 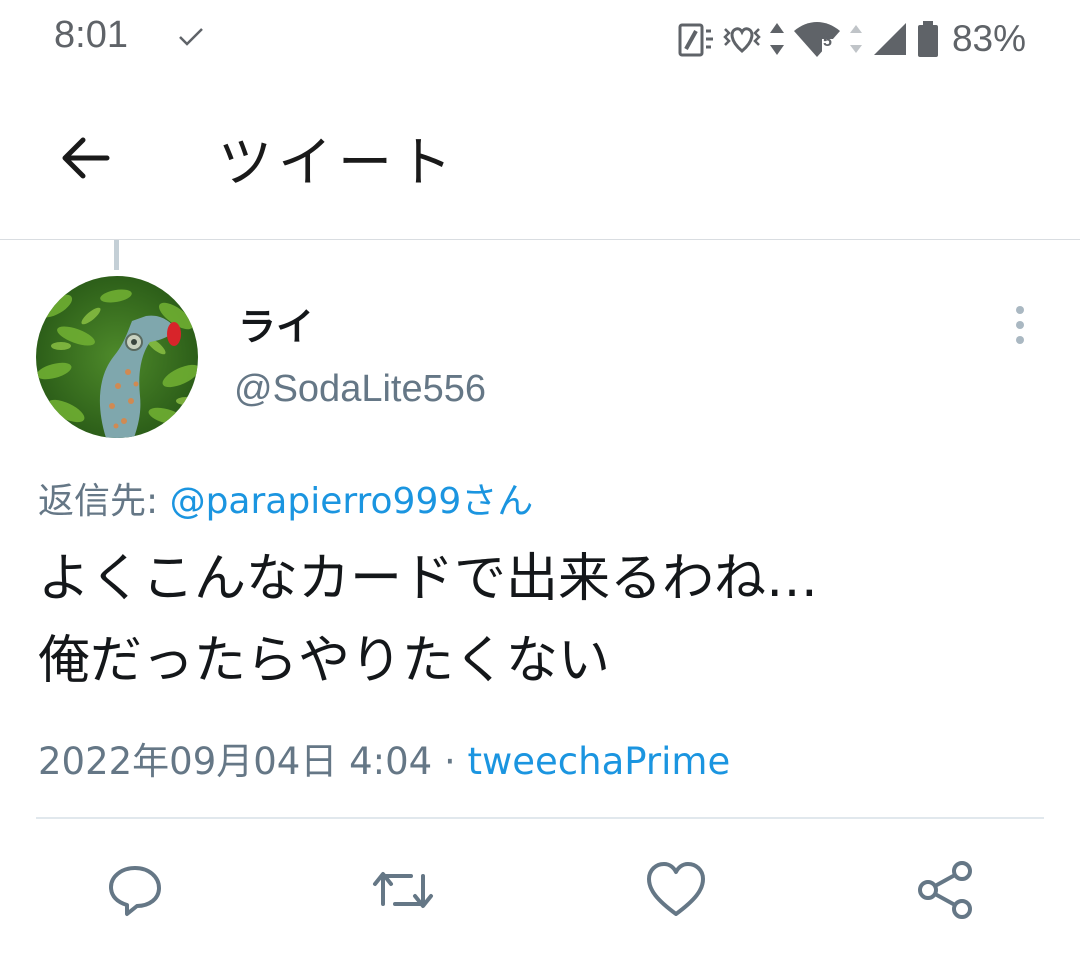 What do you see at coordinates (540, 818) in the screenshot?
I see `actions-divider` at bounding box center [540, 818].